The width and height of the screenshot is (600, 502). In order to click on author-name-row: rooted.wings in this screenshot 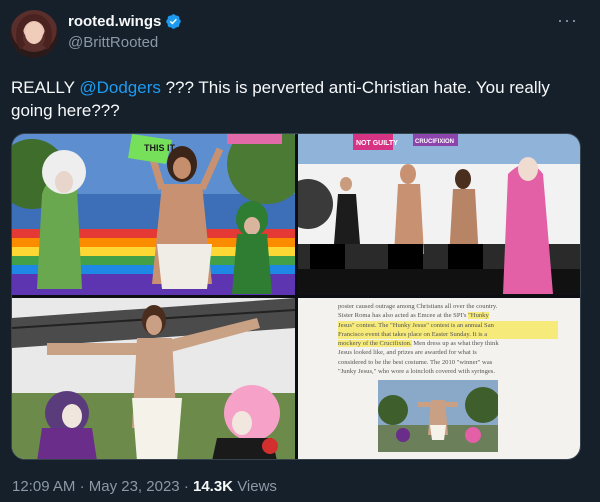, I will do `click(125, 21)`.